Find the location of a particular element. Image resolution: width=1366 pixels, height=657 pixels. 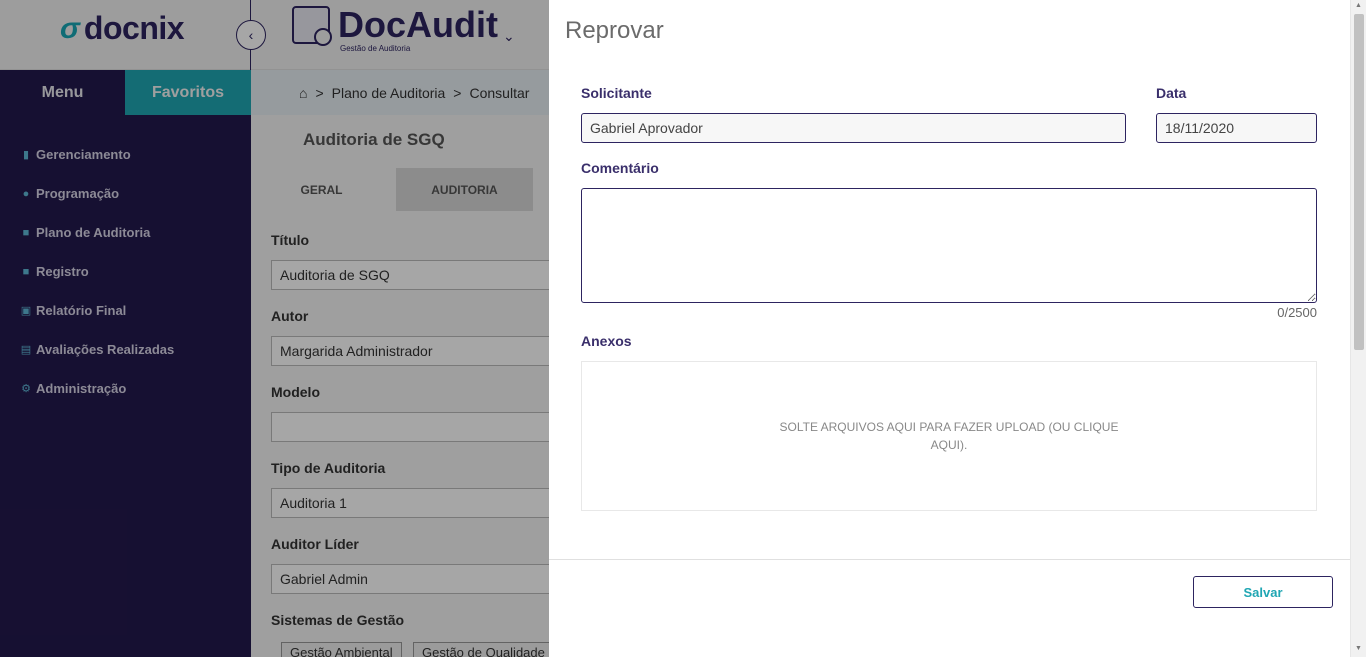

footer-divider is located at coordinates (949, 559).